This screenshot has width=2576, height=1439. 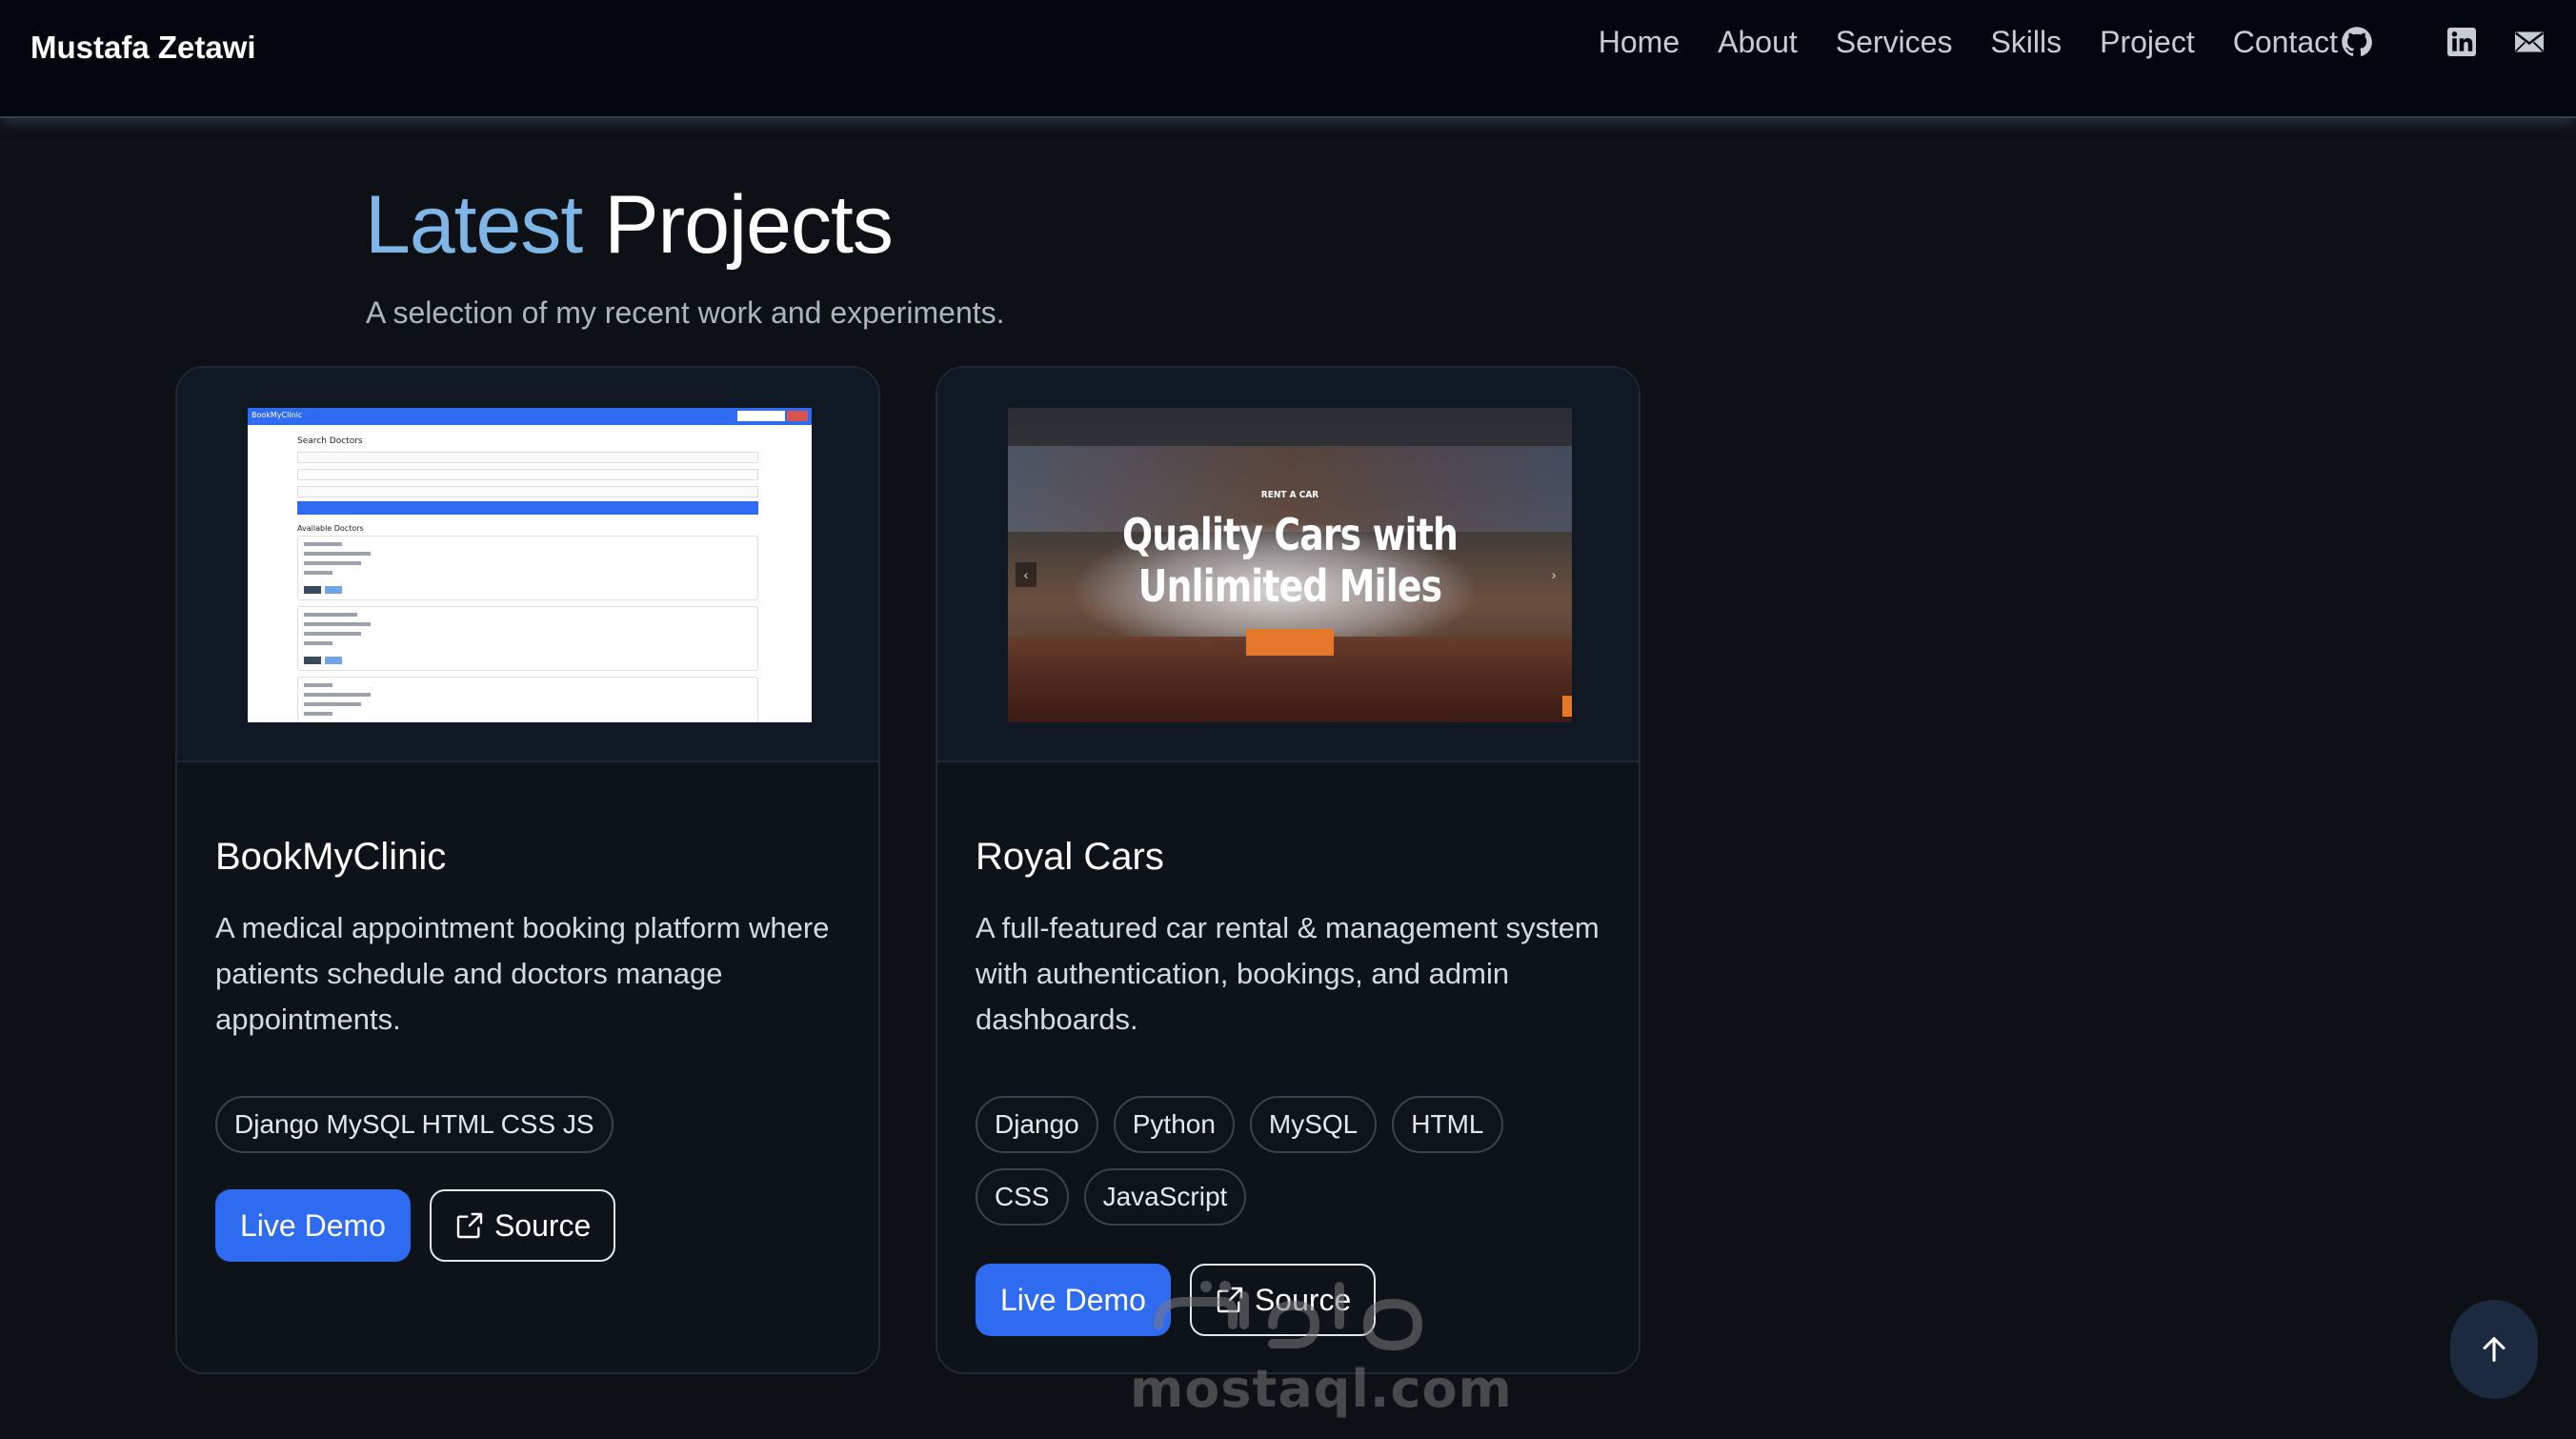 I want to click on project-tags: Django Python MySQL HTML CSS JavaScript, so click(x=1290, y=1161).